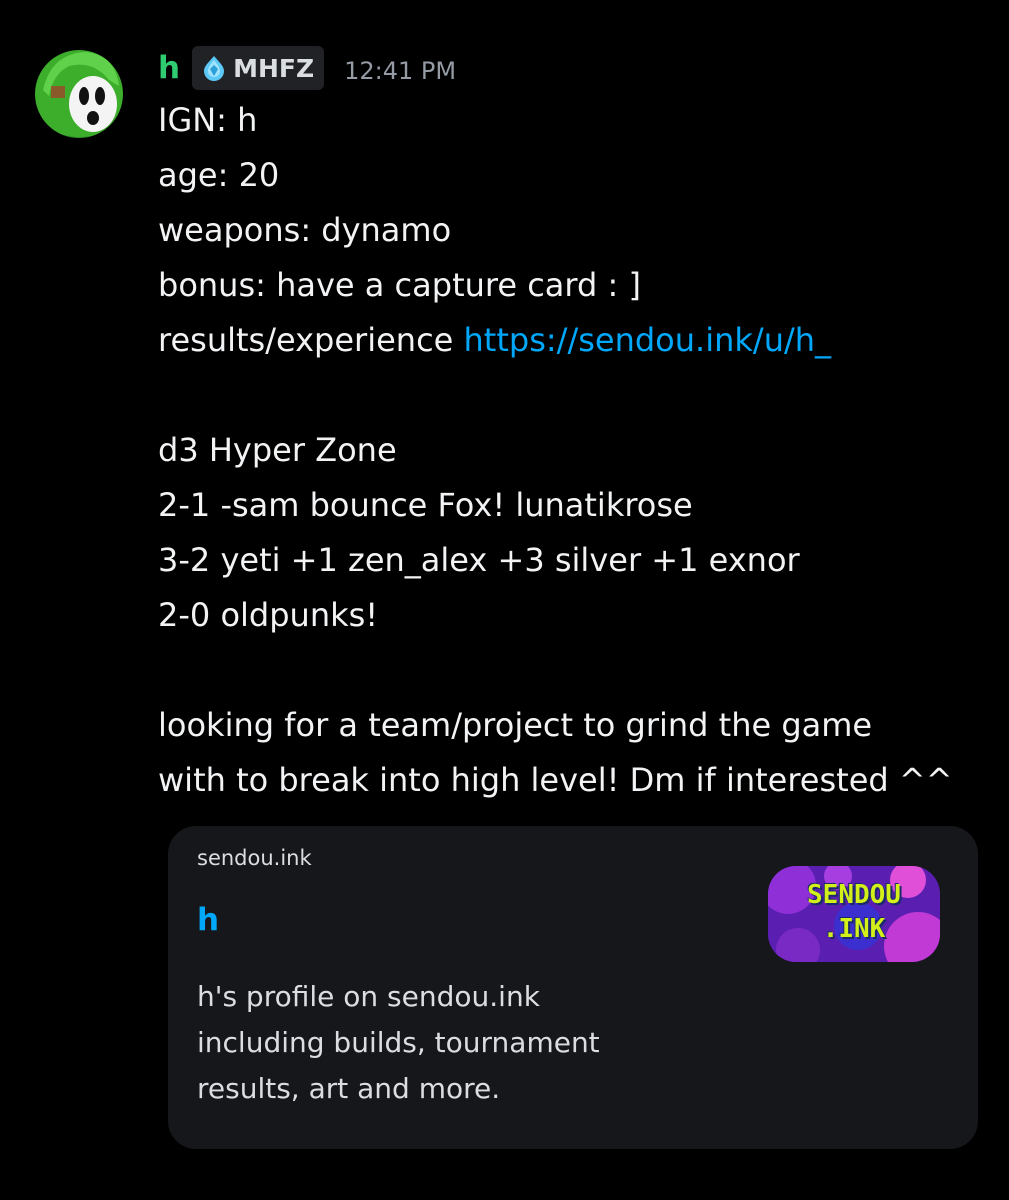 This screenshot has height=1200, width=1009. Describe the element at coordinates (854, 895) in the screenshot. I see `thumbnail-logo-line: SENDOU` at that location.